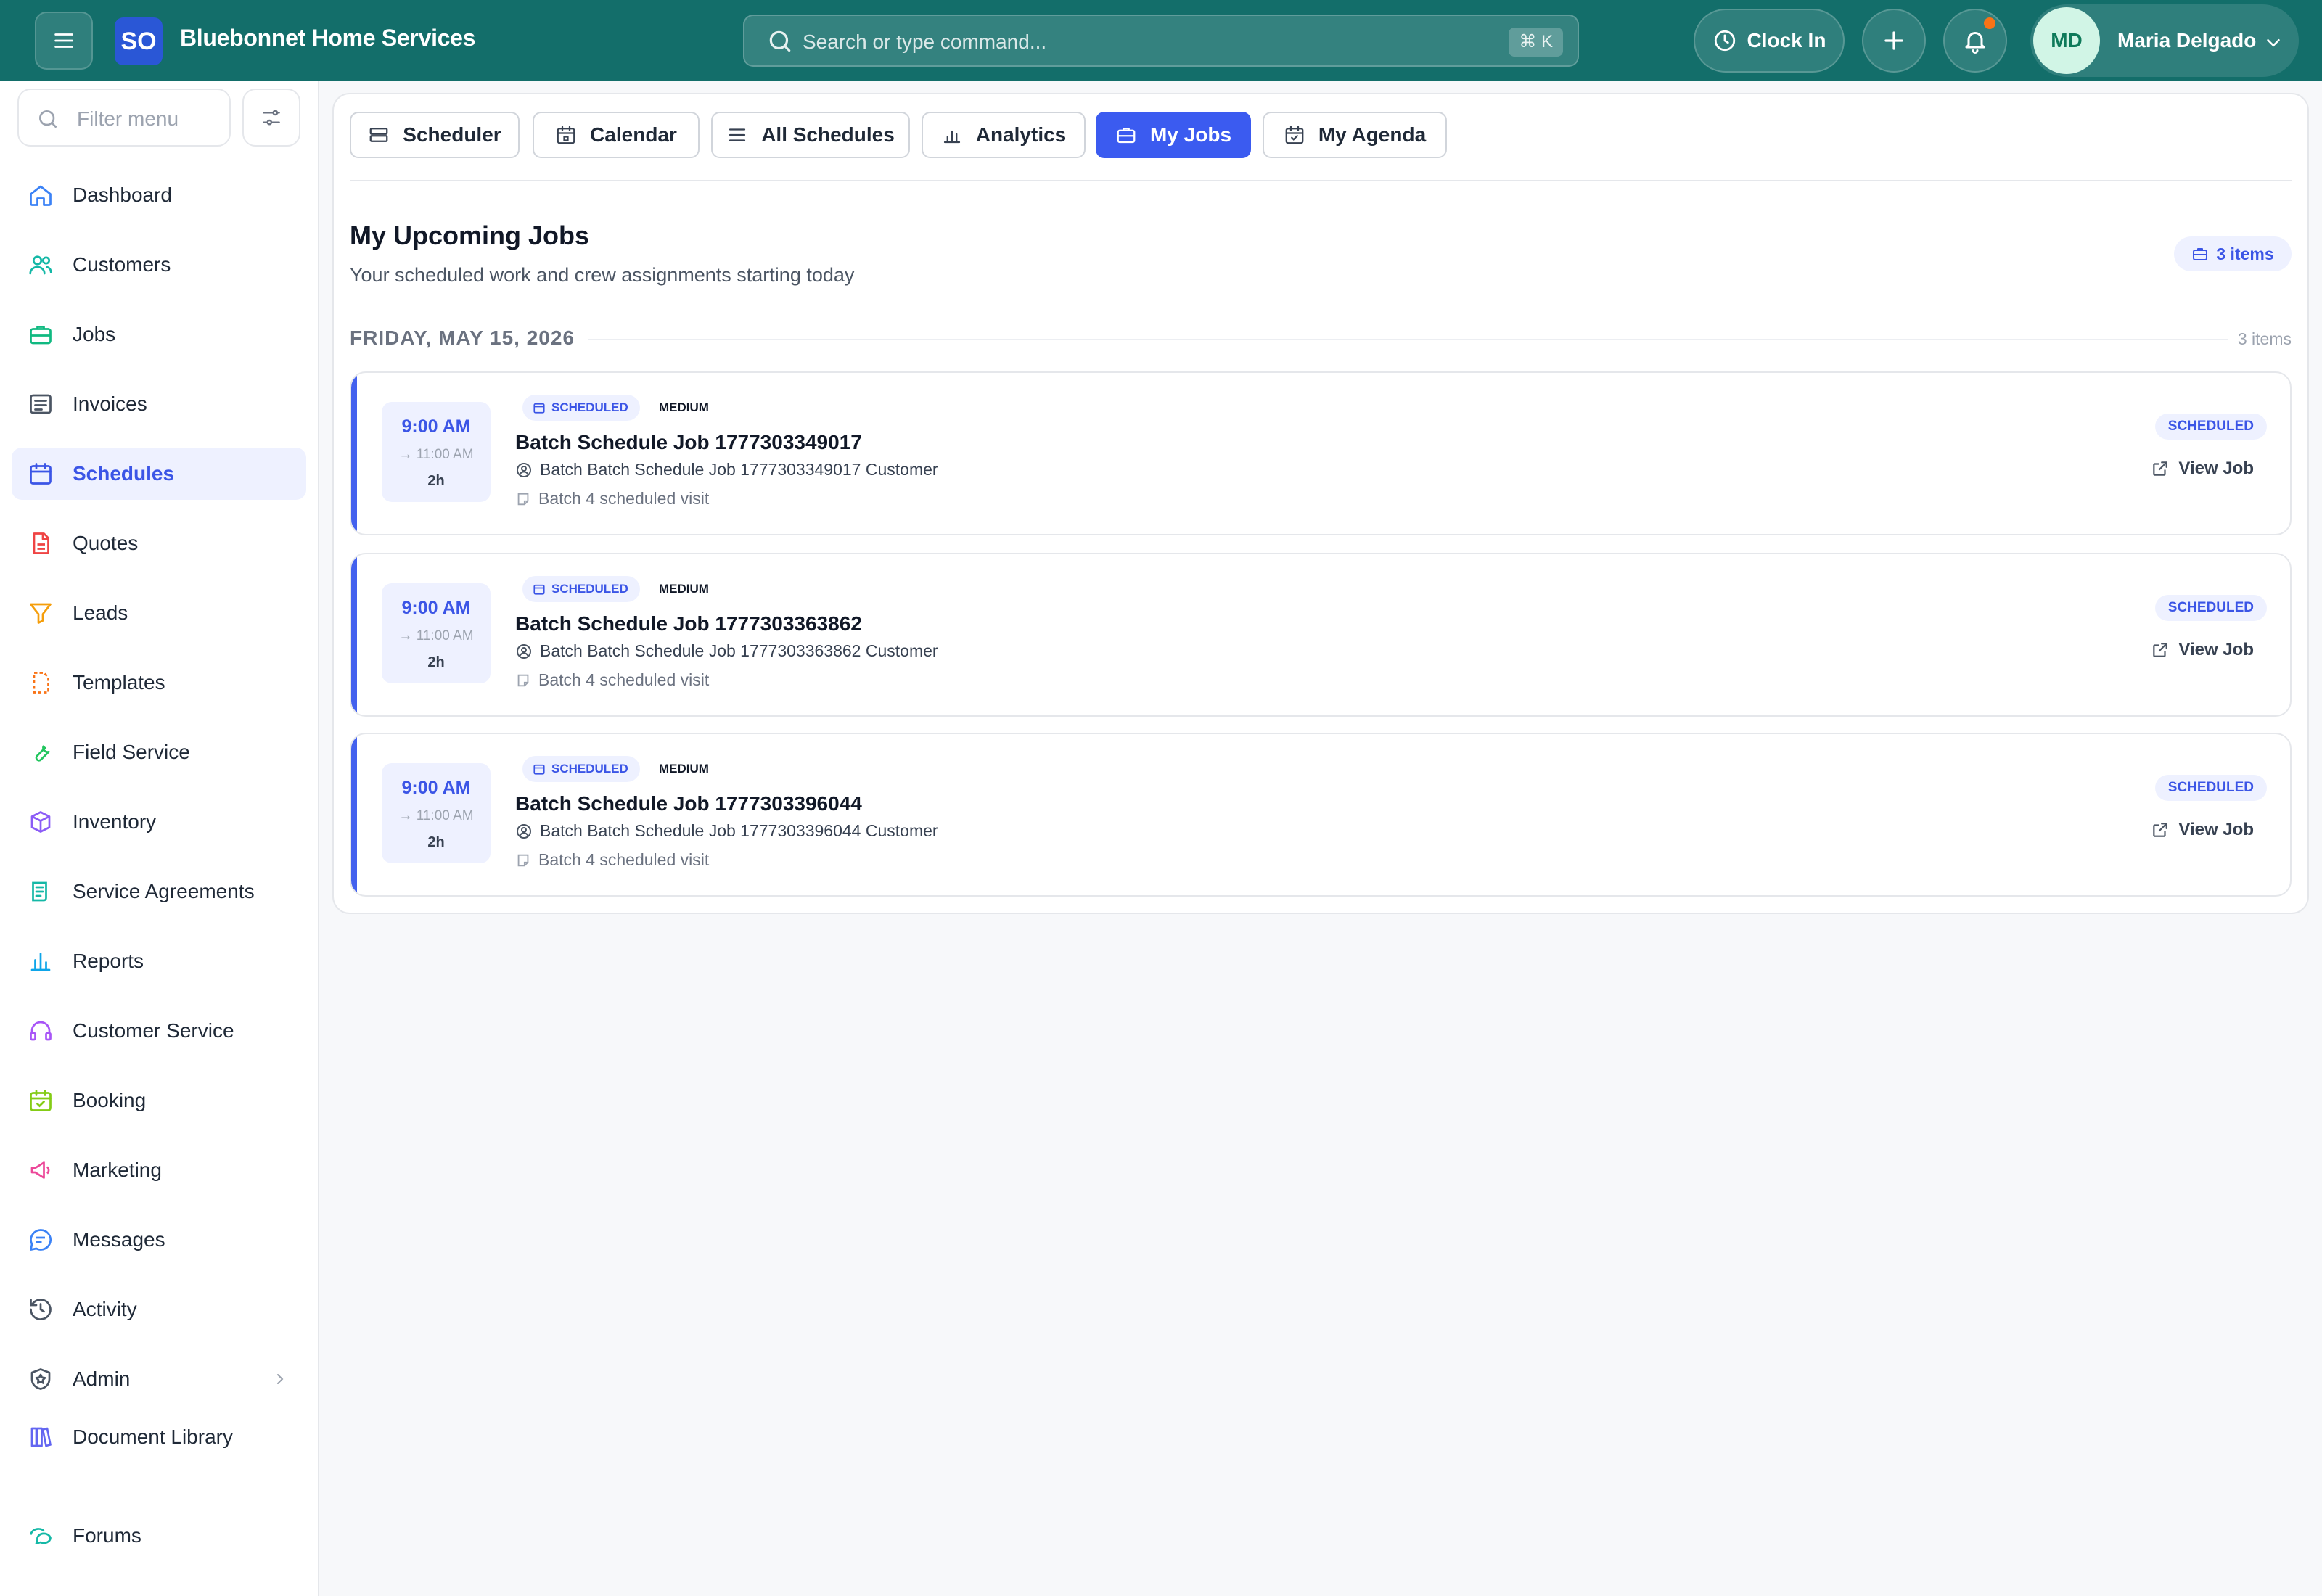 The image size is (2322, 1596). What do you see at coordinates (159, 752) in the screenshot?
I see `sidebar-item-field-service: Field Service` at bounding box center [159, 752].